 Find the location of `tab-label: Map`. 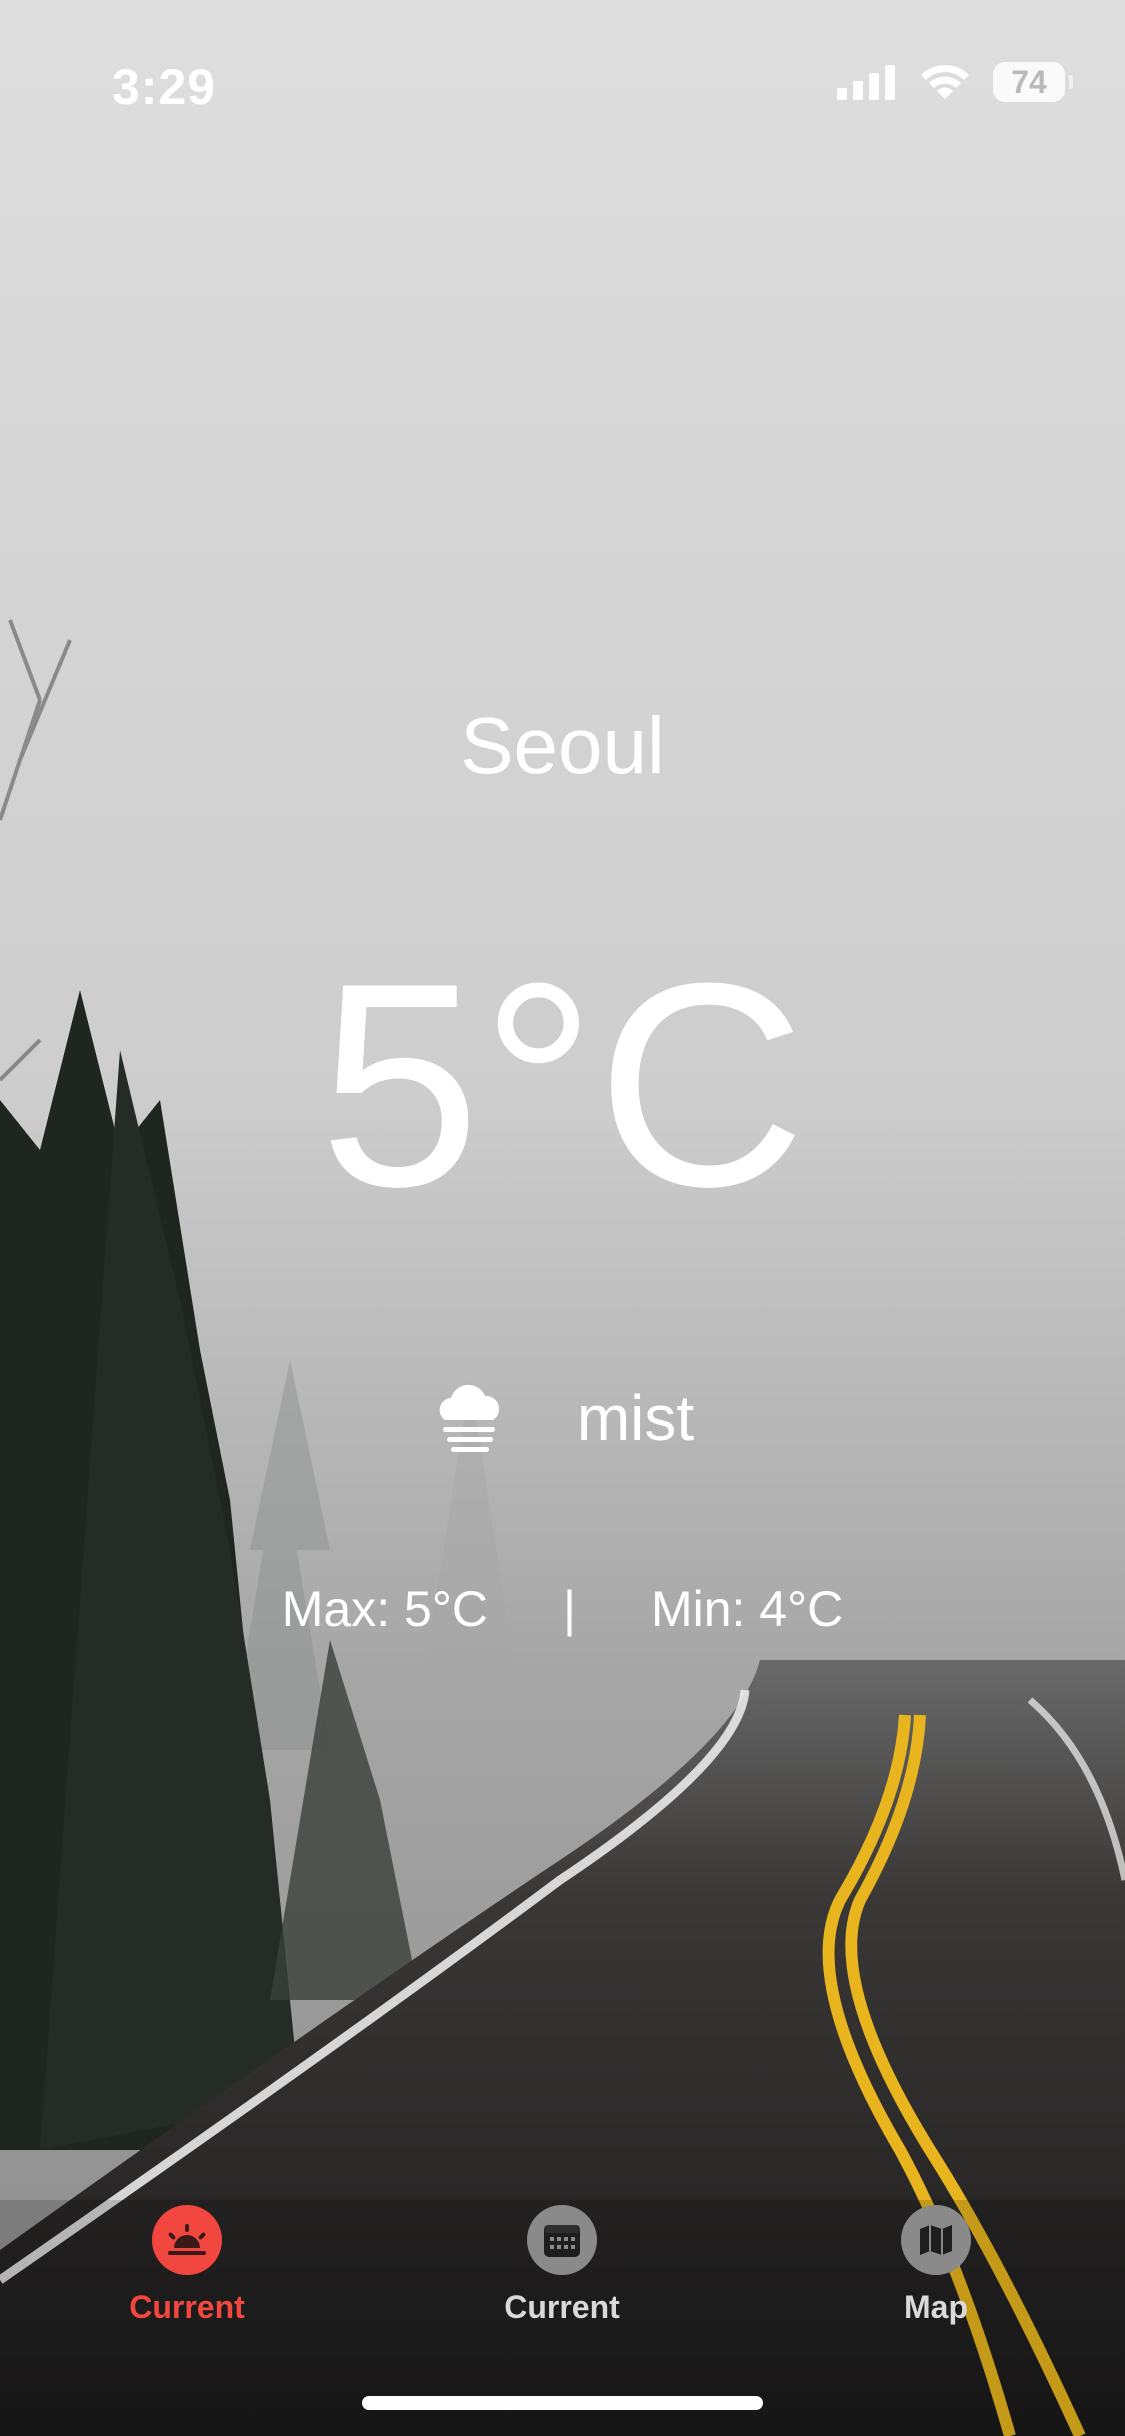

tab-label: Map is located at coordinates (936, 2307).